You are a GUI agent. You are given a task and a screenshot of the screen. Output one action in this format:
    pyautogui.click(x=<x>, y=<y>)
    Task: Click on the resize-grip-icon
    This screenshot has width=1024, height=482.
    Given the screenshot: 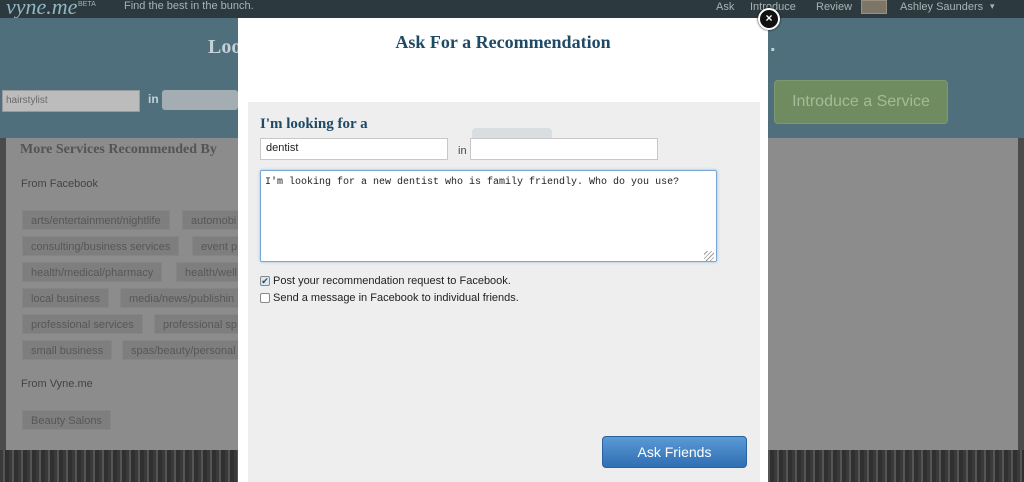 What is the action you would take?
    pyautogui.click(x=709, y=256)
    